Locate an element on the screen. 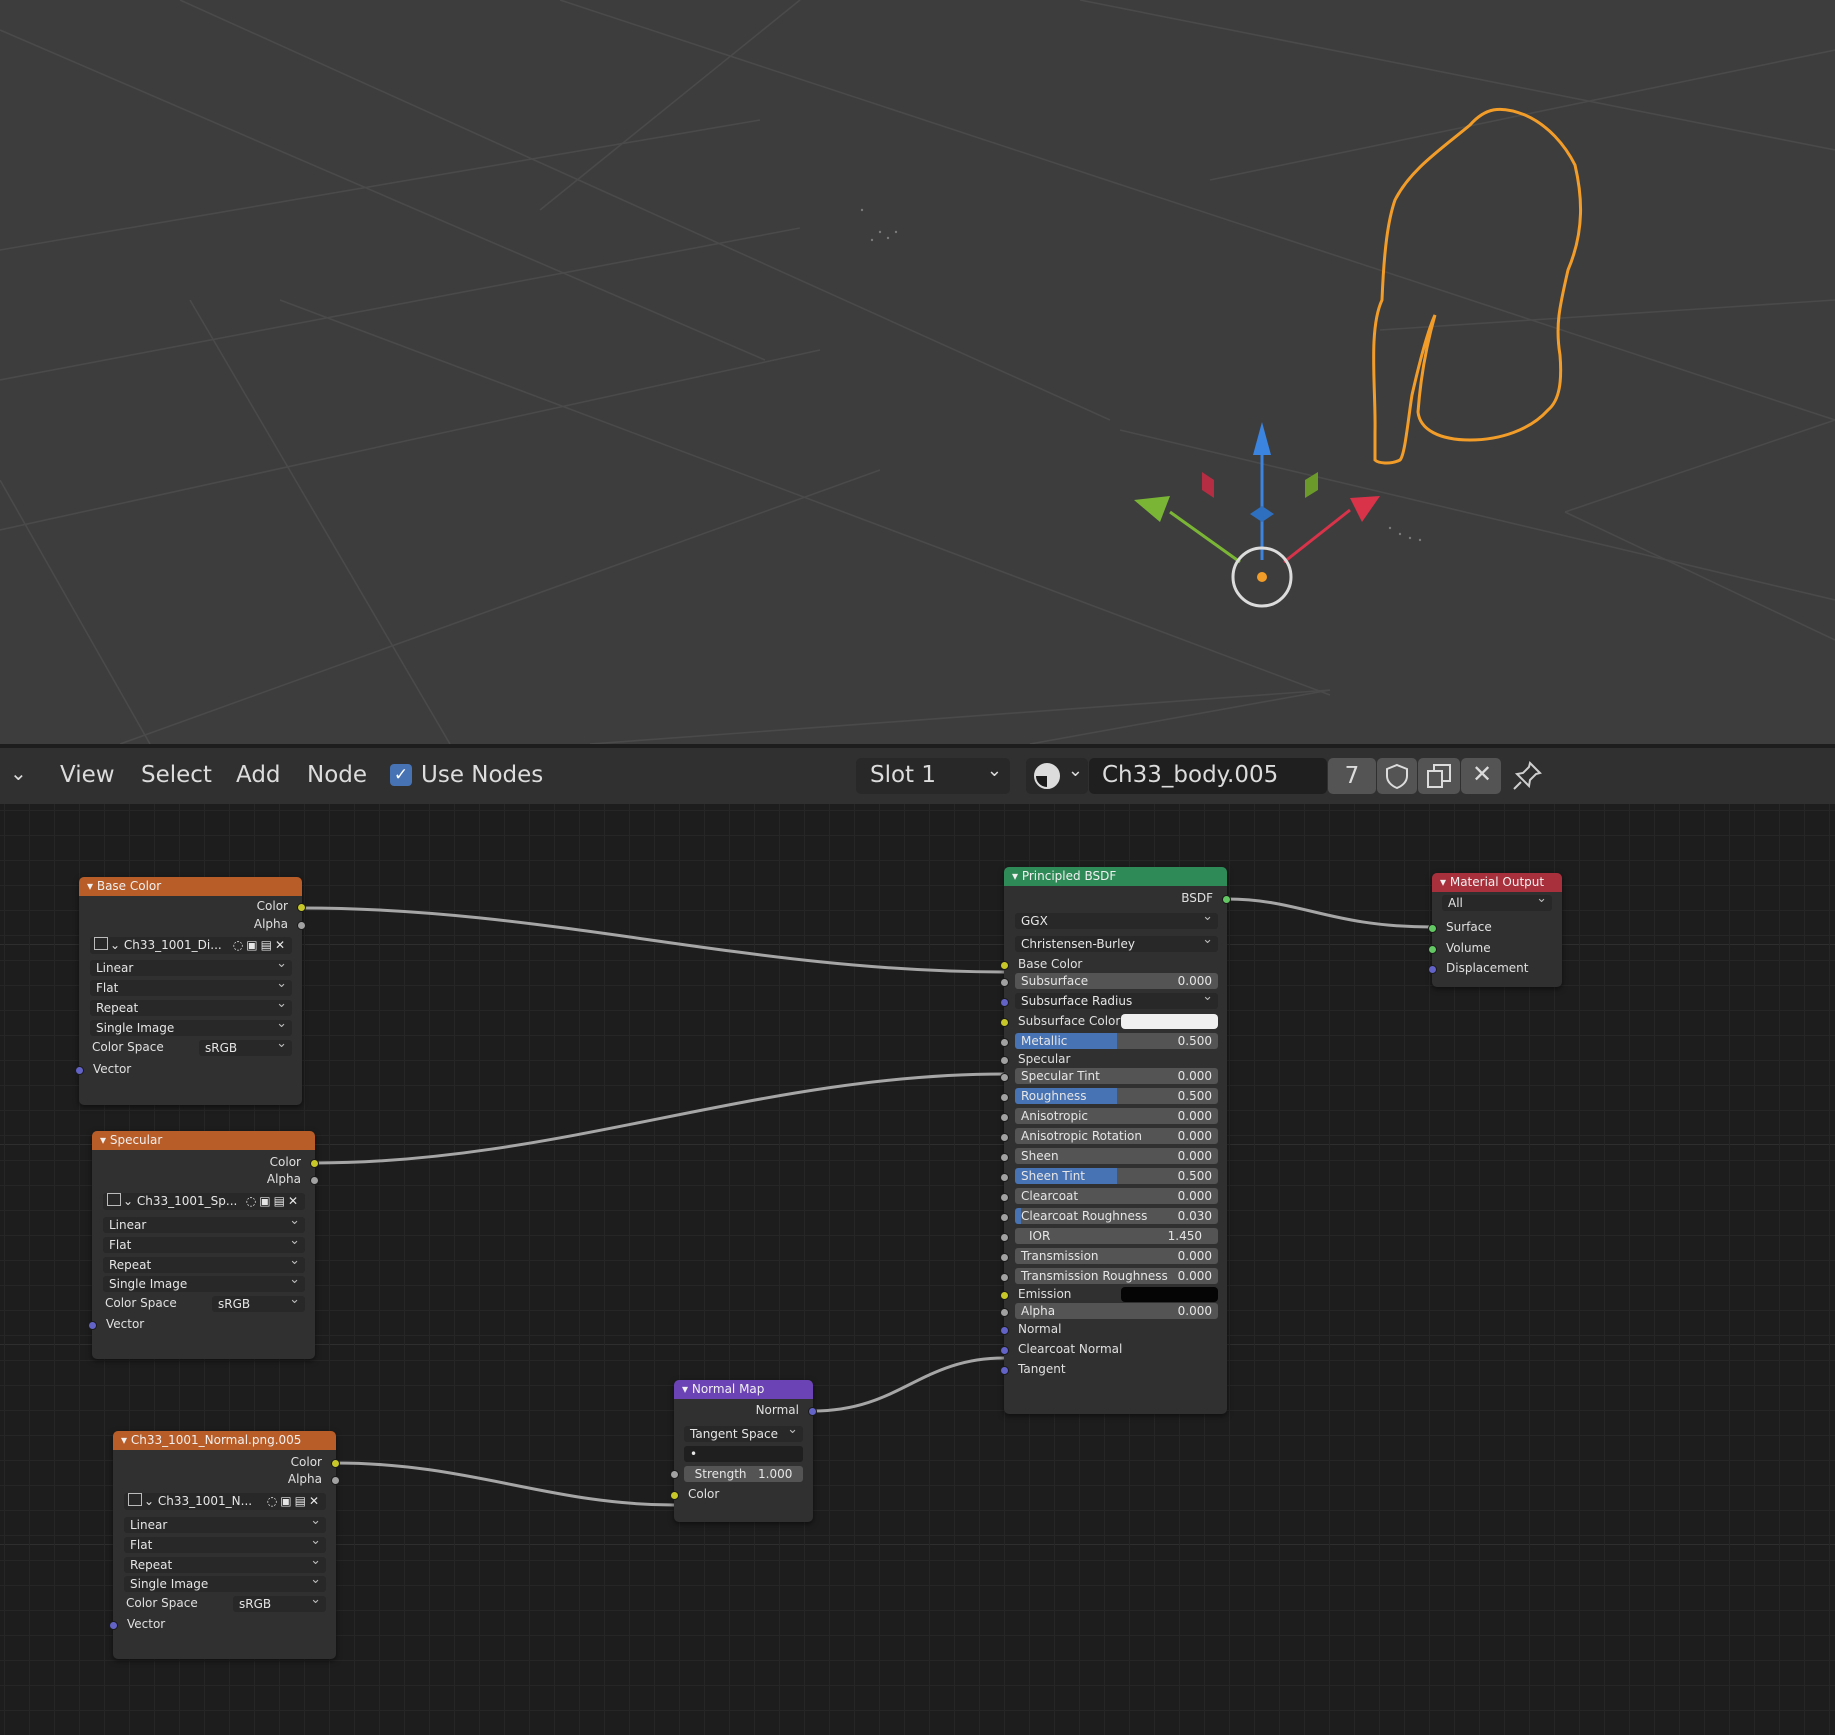 The image size is (1835, 1735). transform-gizmo is located at coordinates (1257, 515).